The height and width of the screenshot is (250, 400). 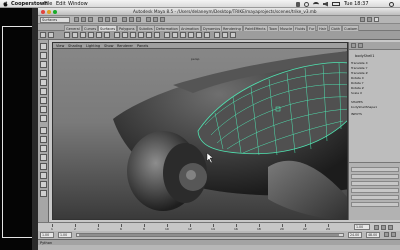 What do you see at coordinates (131, 19) in the screenshot?
I see `snap-curve-icon` at bounding box center [131, 19].